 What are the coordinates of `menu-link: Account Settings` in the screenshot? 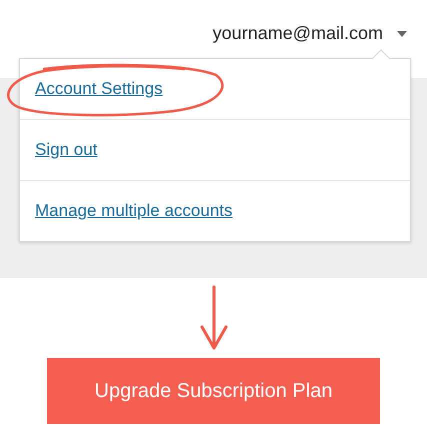 It's located at (99, 89).